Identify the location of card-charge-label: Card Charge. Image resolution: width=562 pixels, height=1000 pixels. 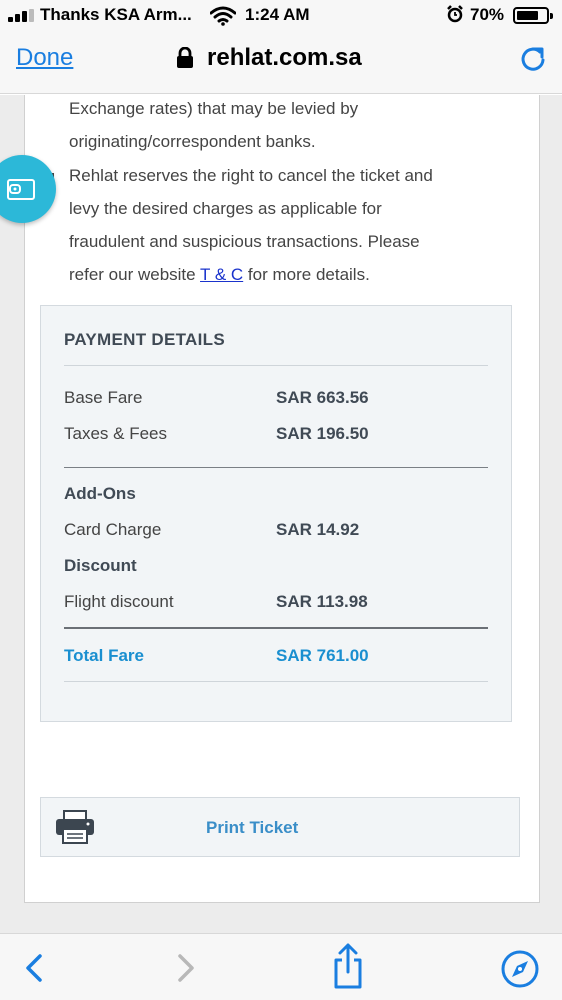
(113, 529).